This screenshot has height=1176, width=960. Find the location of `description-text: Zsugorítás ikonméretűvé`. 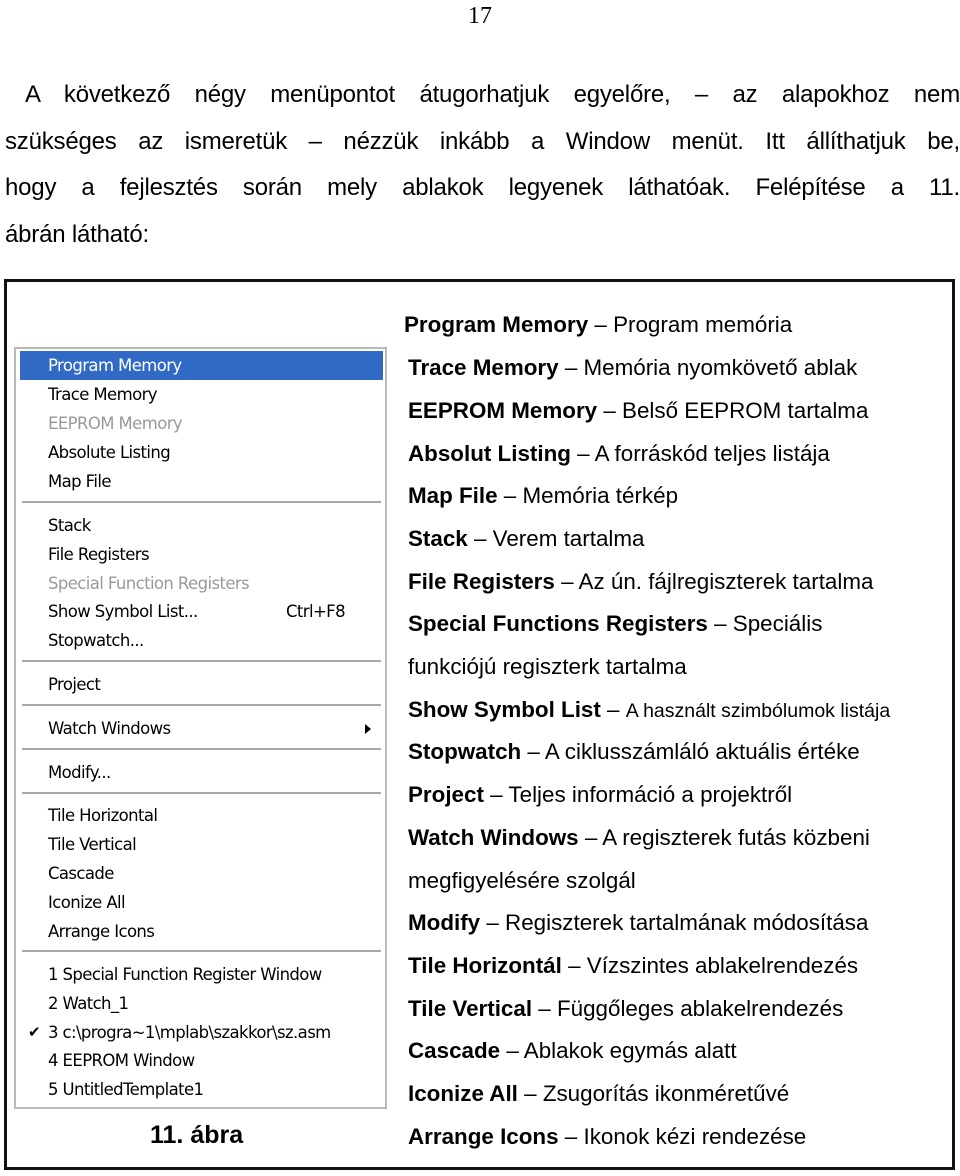

description-text: Zsugorítás ikonméretűvé is located at coordinates (666, 1093).